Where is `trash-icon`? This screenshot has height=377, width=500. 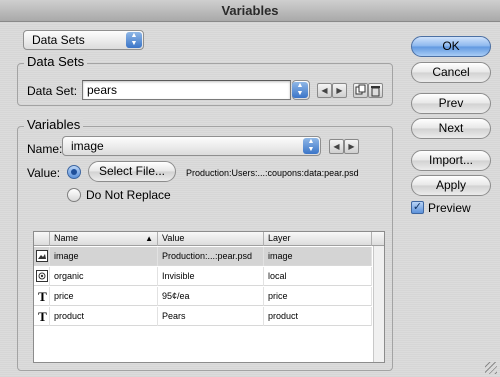
trash-icon is located at coordinates (375, 91).